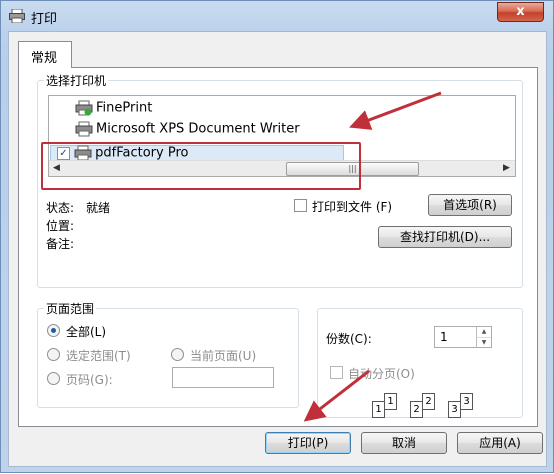  I want to click on close-icon: x, so click(520, 11).